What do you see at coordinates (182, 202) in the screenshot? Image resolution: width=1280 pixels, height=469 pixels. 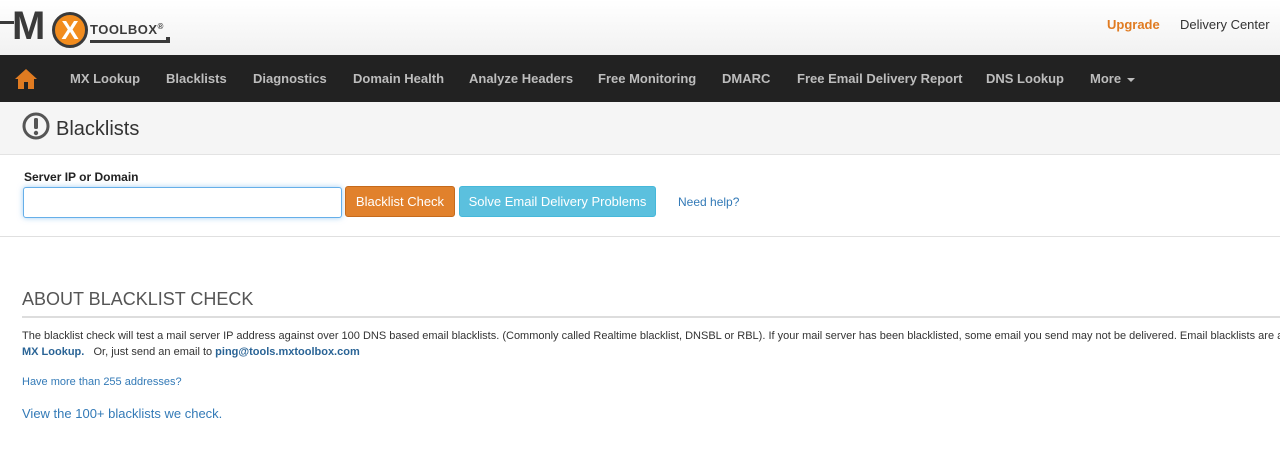 I see `server-ip-input` at bounding box center [182, 202].